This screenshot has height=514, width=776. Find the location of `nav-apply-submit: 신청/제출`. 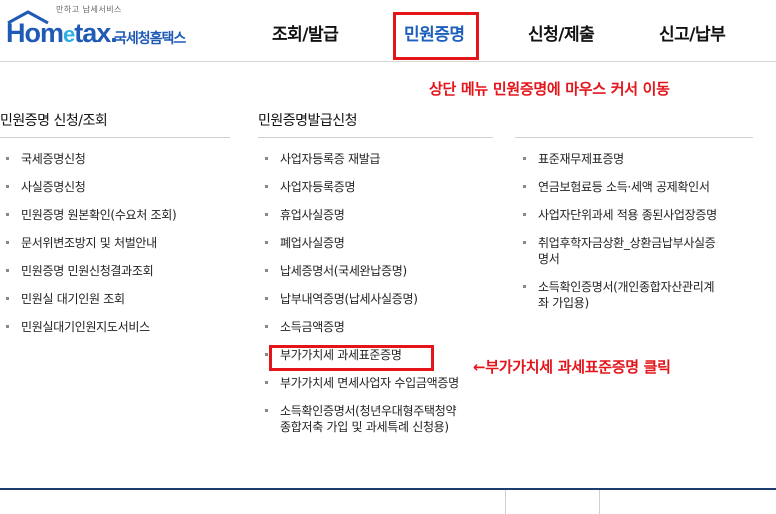

nav-apply-submit: 신청/제출 is located at coordinates (561, 32).